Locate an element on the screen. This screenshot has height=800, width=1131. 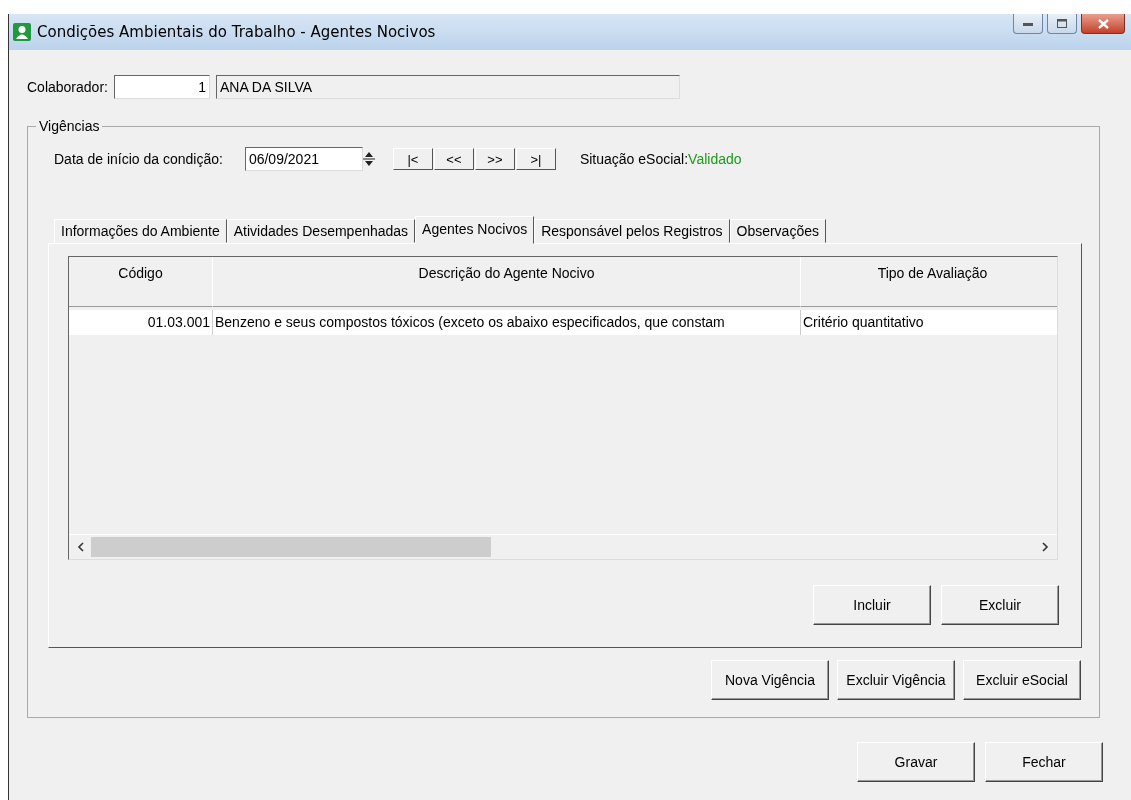
nav-button: |< is located at coordinates (412, 159).